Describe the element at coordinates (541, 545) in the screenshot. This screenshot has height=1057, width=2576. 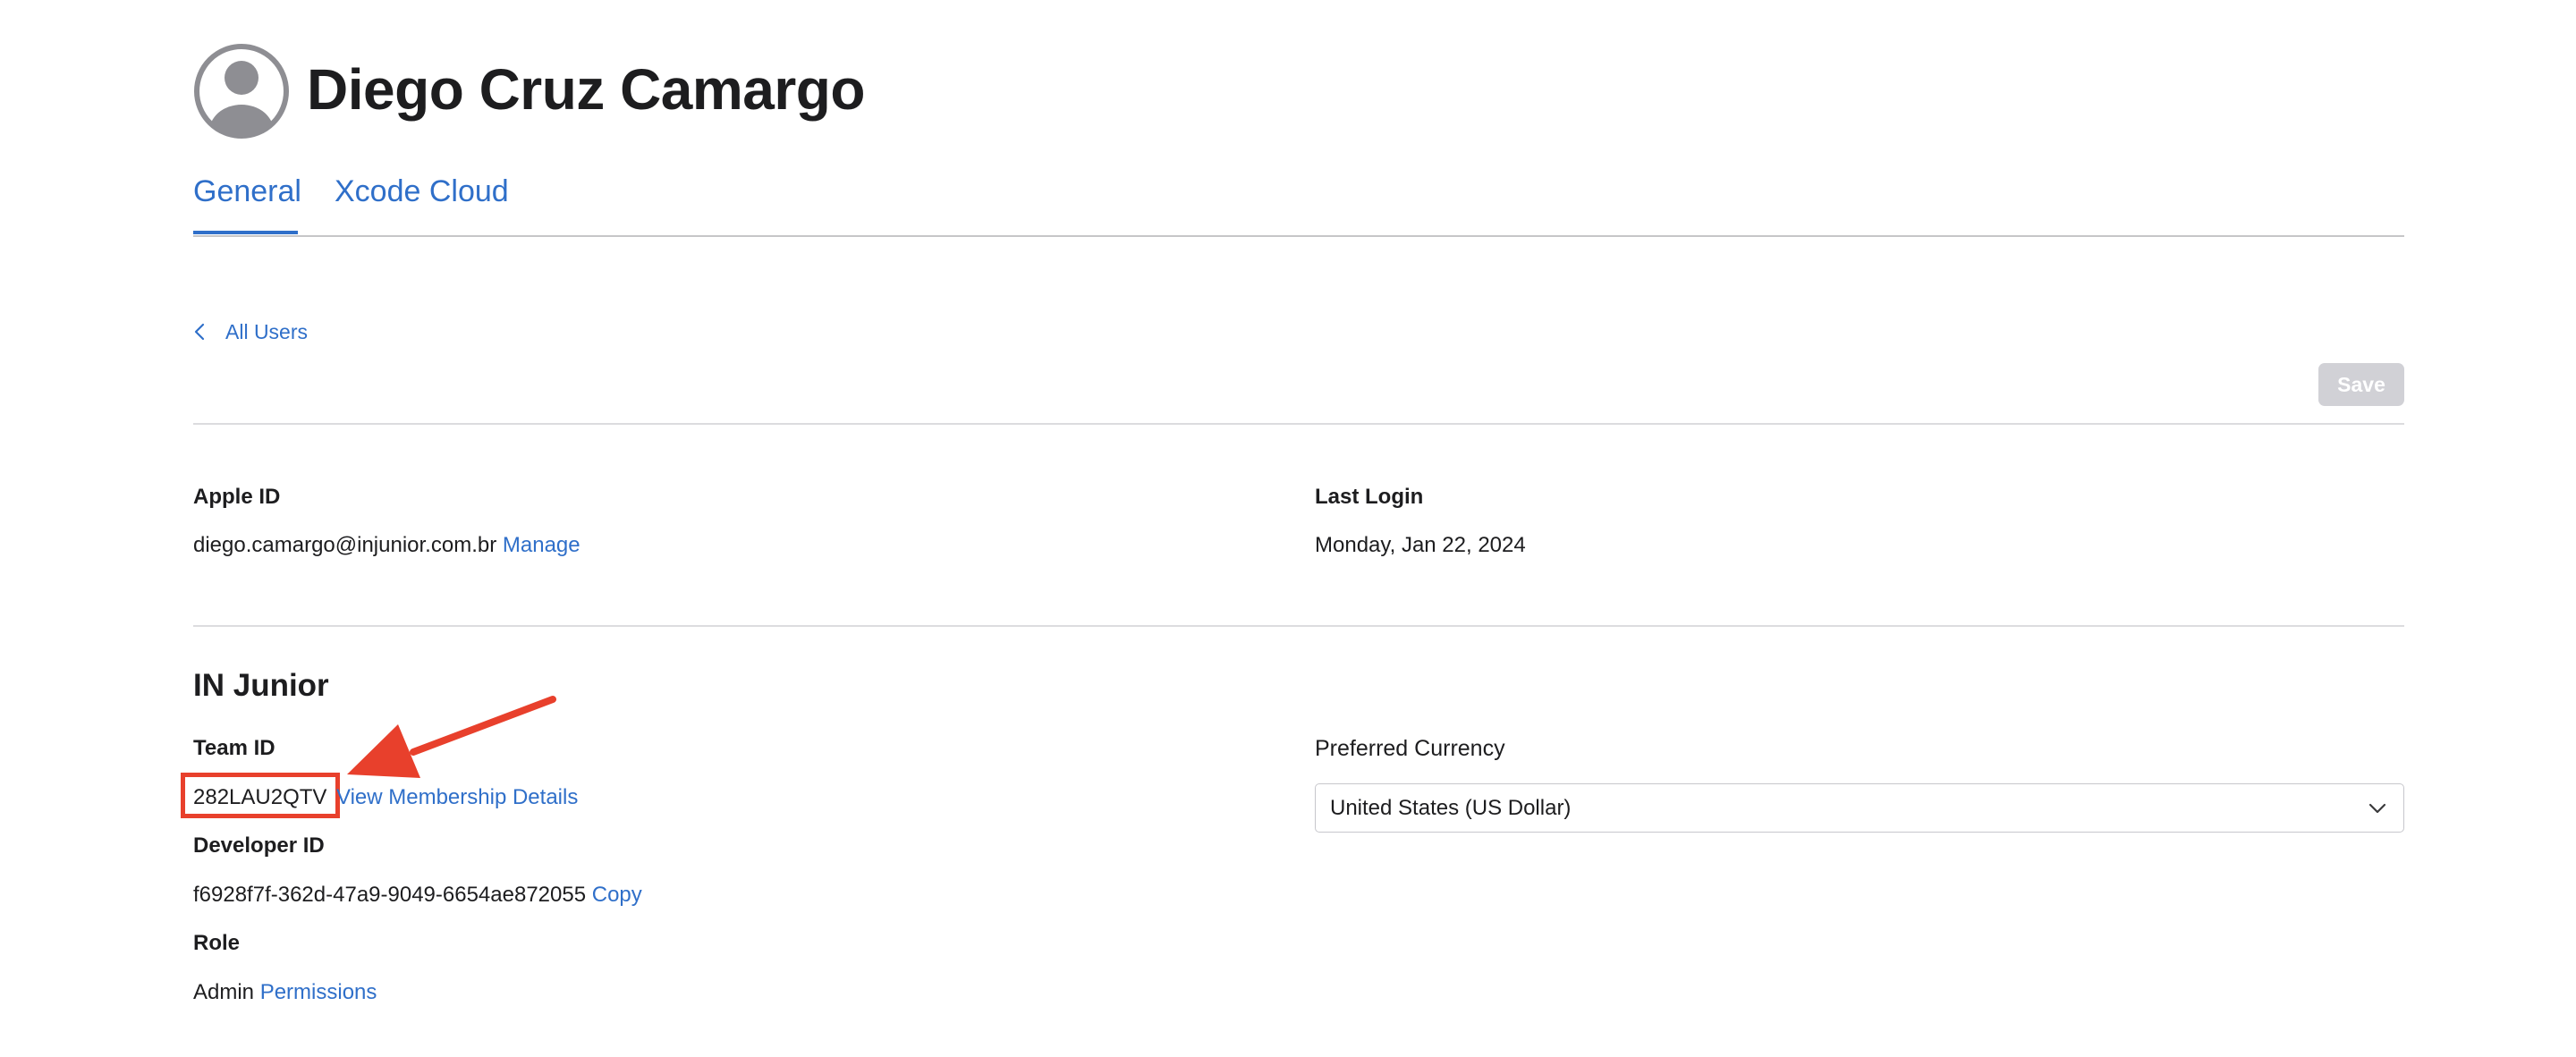
I see `manage-link: Manage` at that location.